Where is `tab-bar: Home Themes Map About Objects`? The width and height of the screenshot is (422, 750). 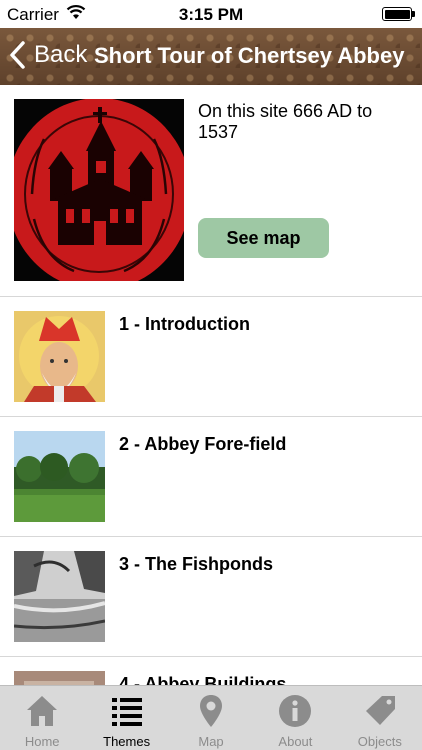 tab-bar: Home Themes Map About Objects is located at coordinates (211, 717).